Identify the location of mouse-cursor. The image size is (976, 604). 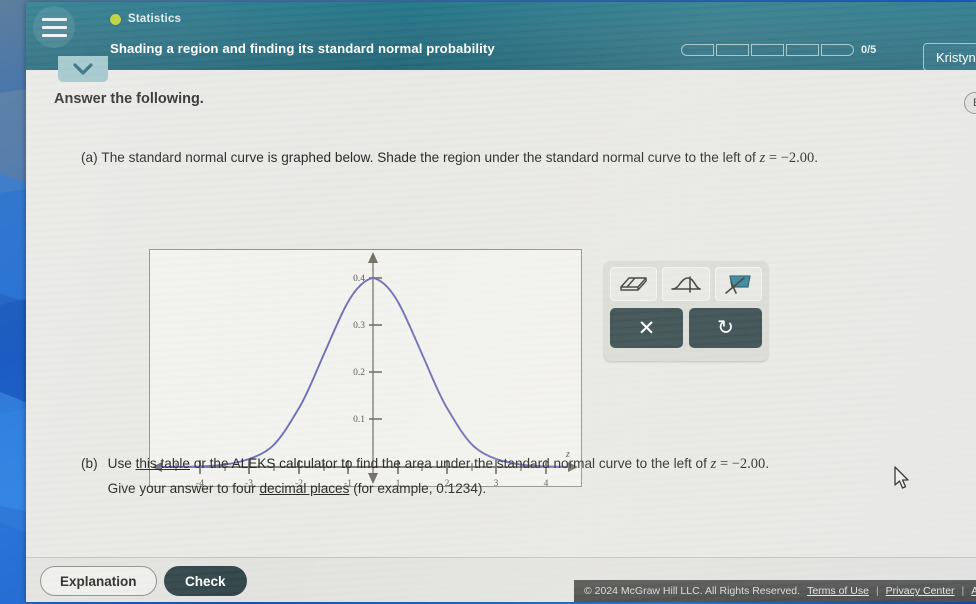
(901, 477).